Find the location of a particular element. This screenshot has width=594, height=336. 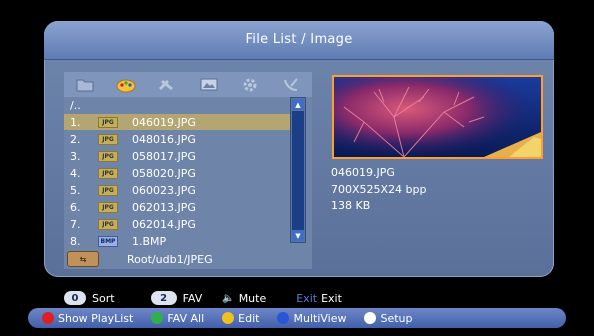

hint-row: 0 Sort 2 FAV 🔈 Mute Exit Exit is located at coordinates (203, 298).